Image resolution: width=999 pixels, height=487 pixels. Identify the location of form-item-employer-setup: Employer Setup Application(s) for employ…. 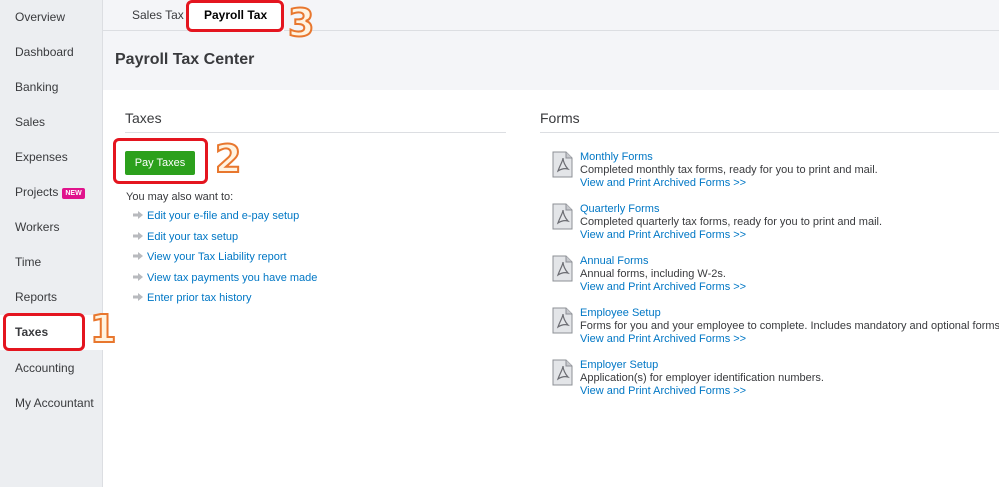
(772, 381).